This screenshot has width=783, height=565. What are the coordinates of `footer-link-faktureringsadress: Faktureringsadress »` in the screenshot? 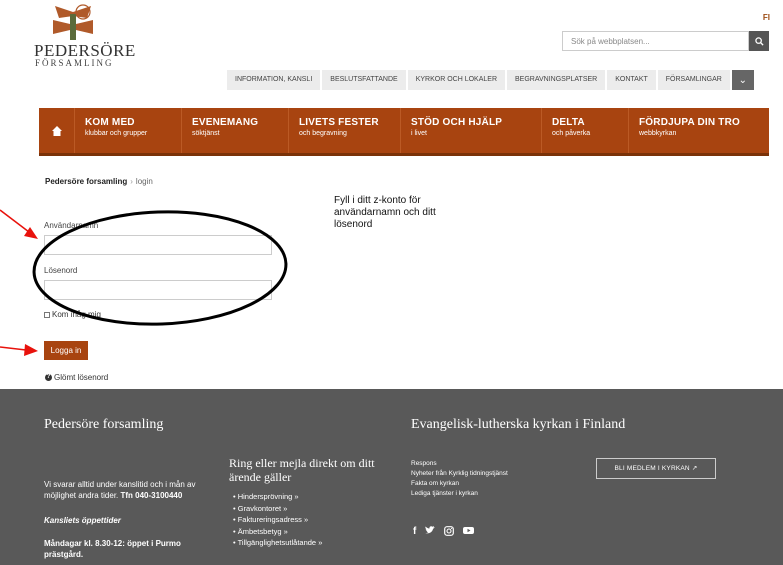 It's located at (277, 520).